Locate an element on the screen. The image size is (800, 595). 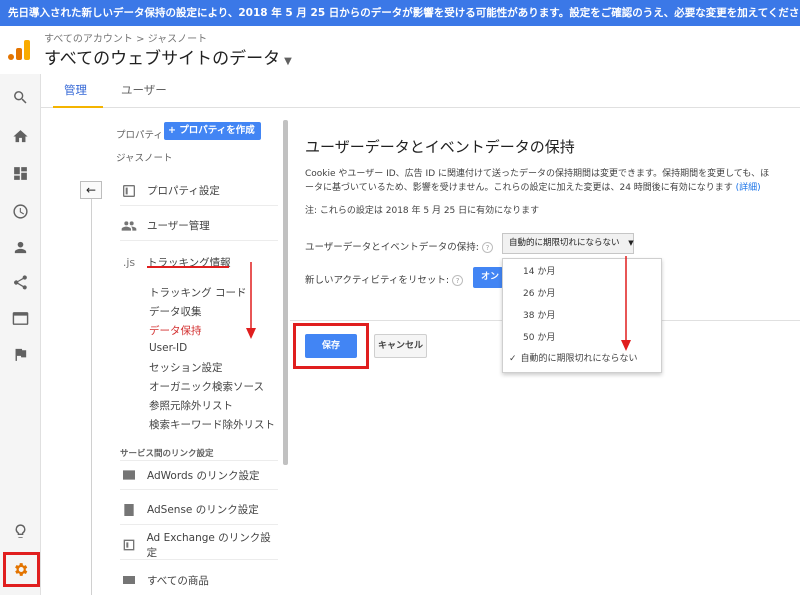
reset-field: 新しいアクティビティをリセット:? is located at coordinates (384, 279).